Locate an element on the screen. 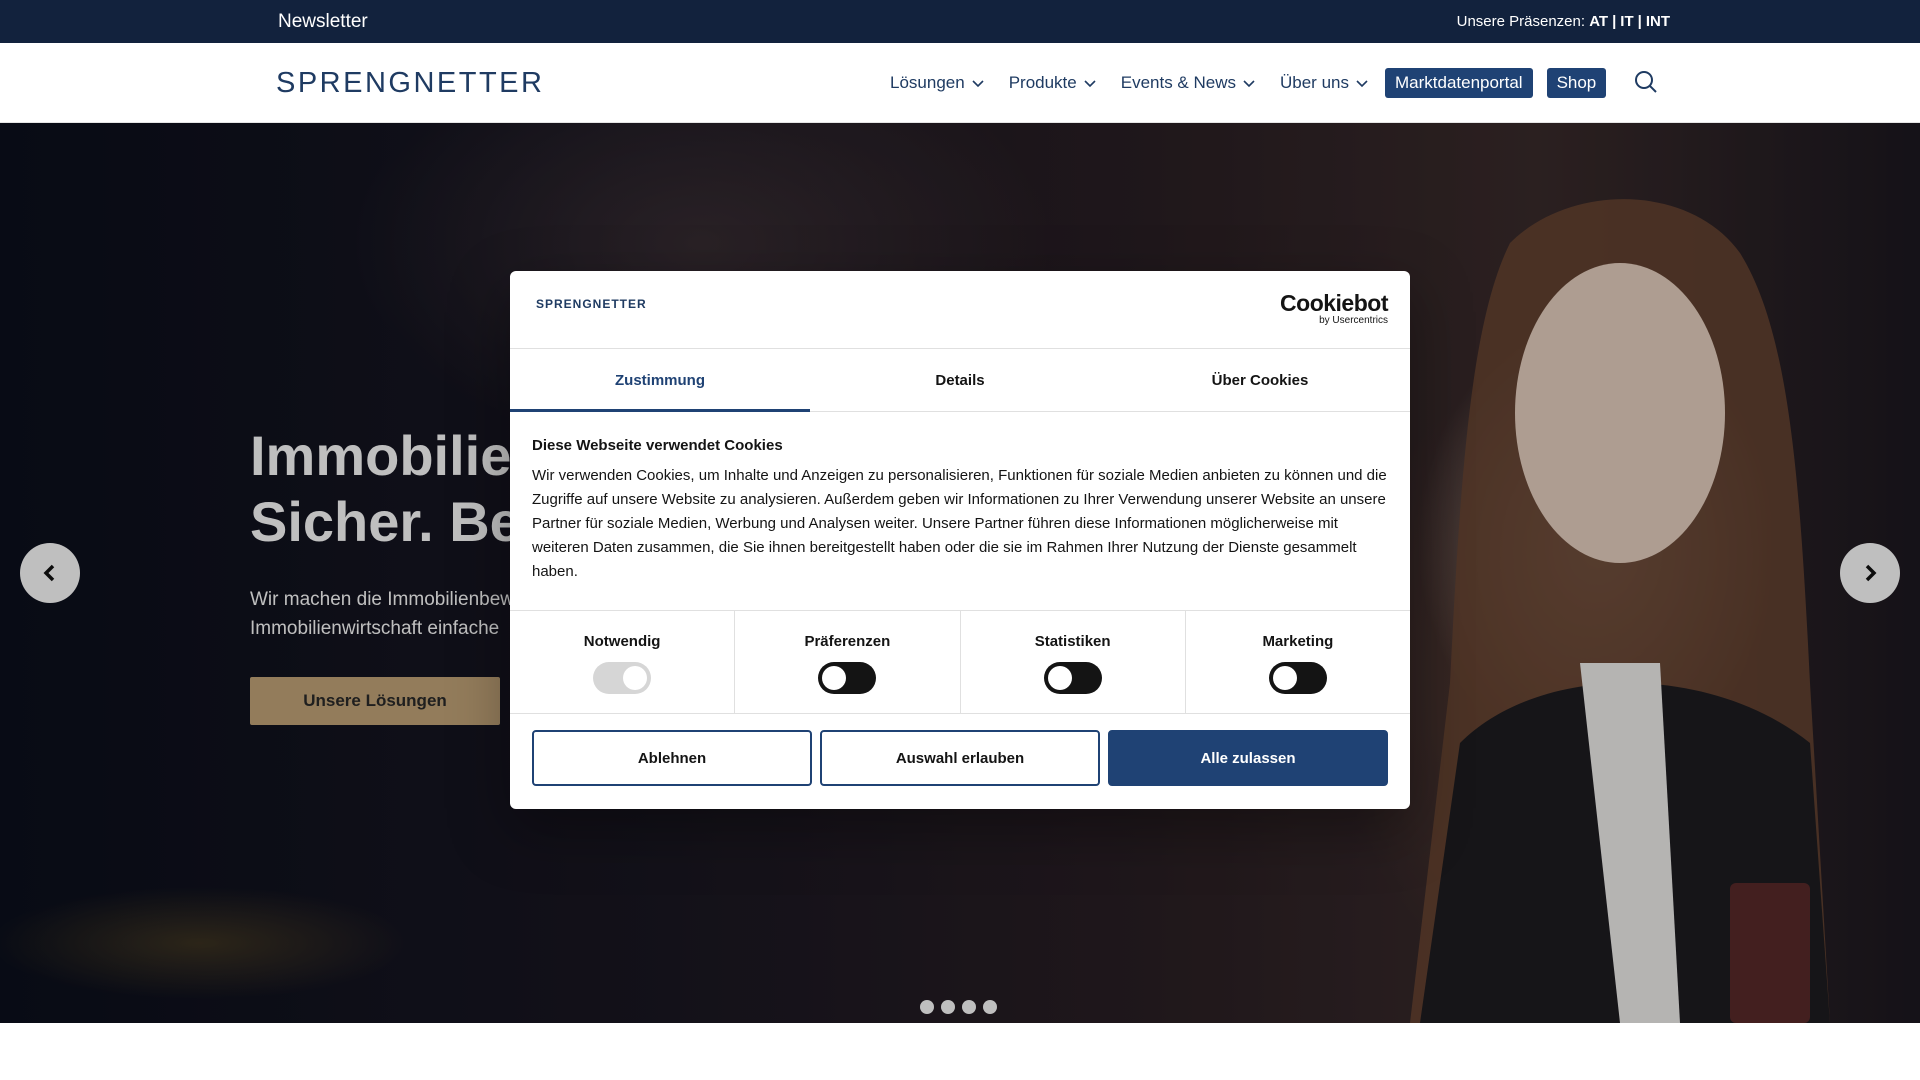  category-notwendig: Notwendig is located at coordinates (623, 662).